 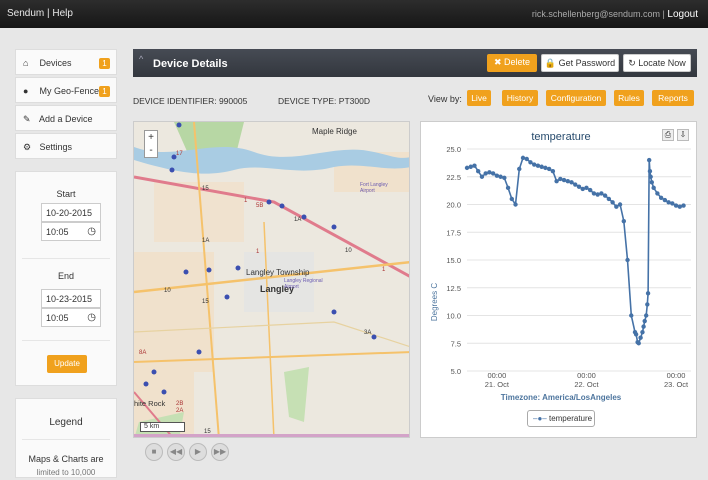 What do you see at coordinates (673, 98) in the screenshot?
I see `view-reports-button: Reports` at bounding box center [673, 98].